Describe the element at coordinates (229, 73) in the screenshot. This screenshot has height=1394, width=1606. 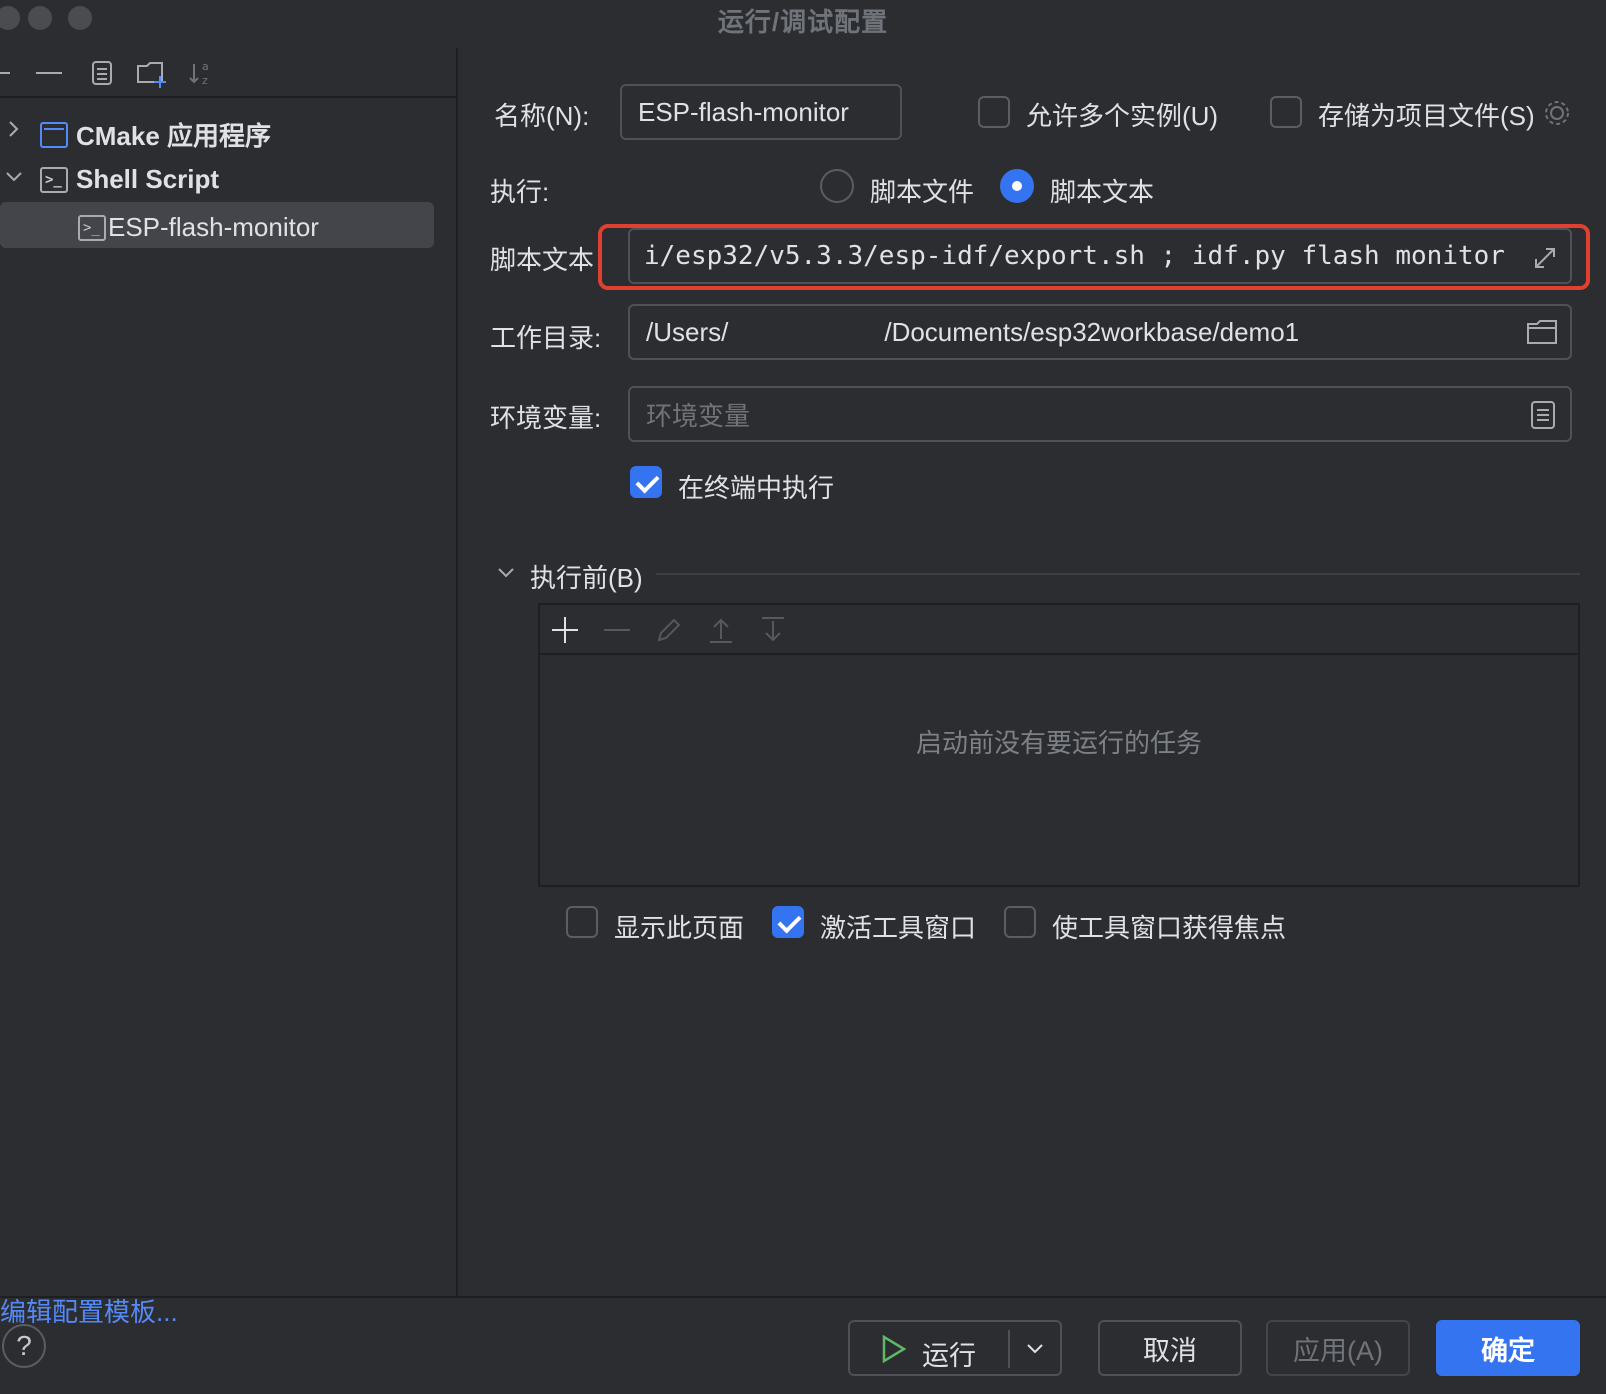
I see `sidebar-toolbar: az` at that location.